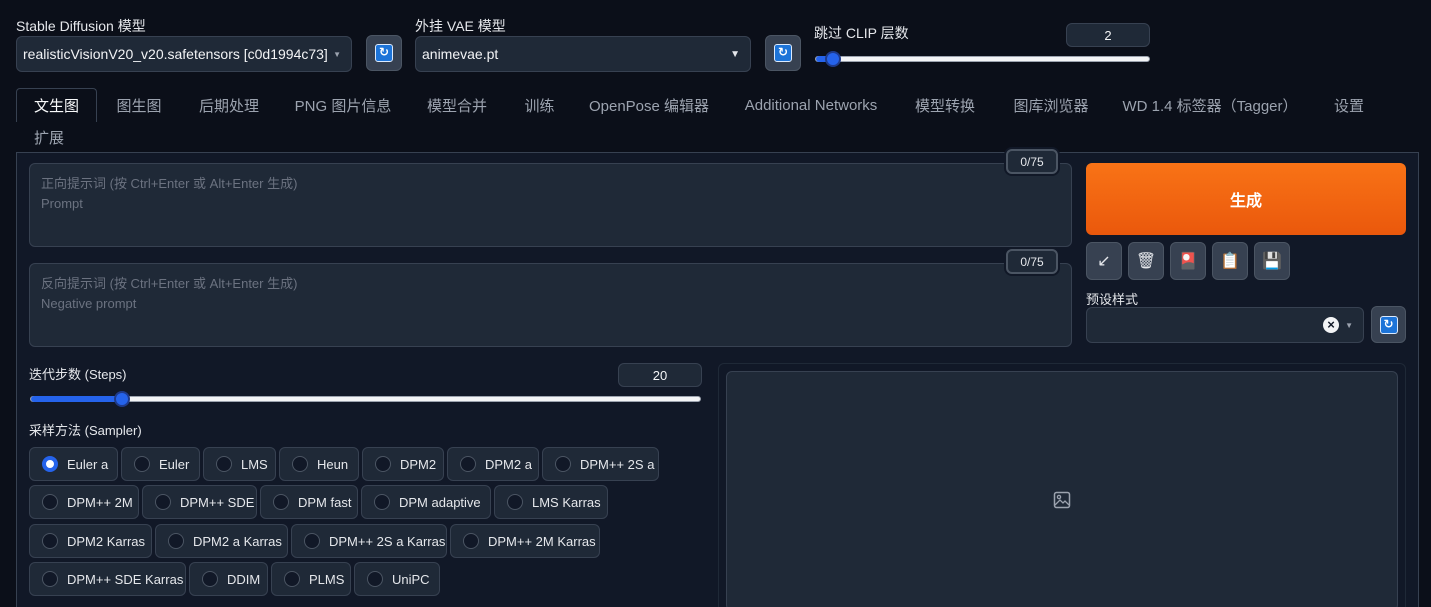 The width and height of the screenshot is (1431, 607). What do you see at coordinates (457, 105) in the screenshot?
I see `tab-checkpoint-merger: 模型合并` at bounding box center [457, 105].